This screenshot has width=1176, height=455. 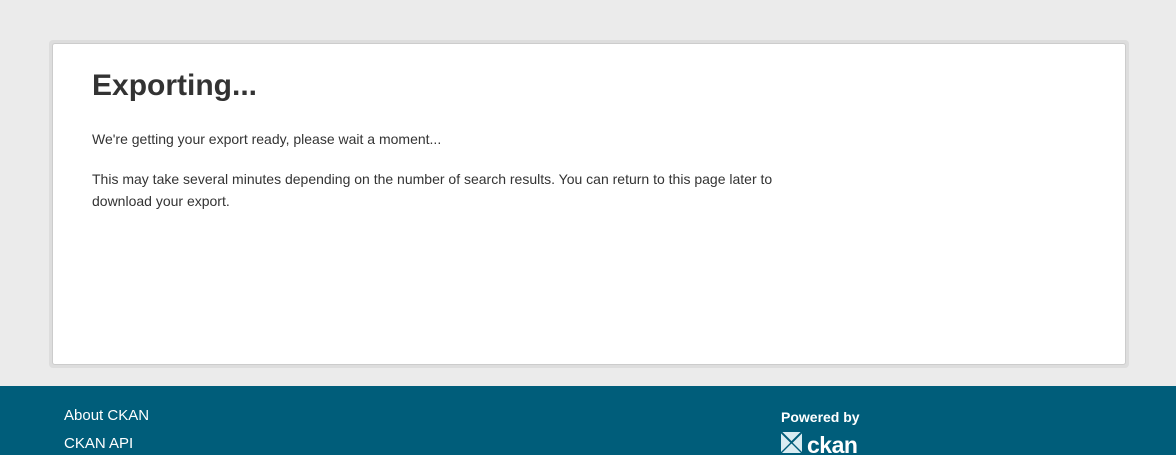 I want to click on ckan-logo-link: ckan, so click(x=820, y=443).